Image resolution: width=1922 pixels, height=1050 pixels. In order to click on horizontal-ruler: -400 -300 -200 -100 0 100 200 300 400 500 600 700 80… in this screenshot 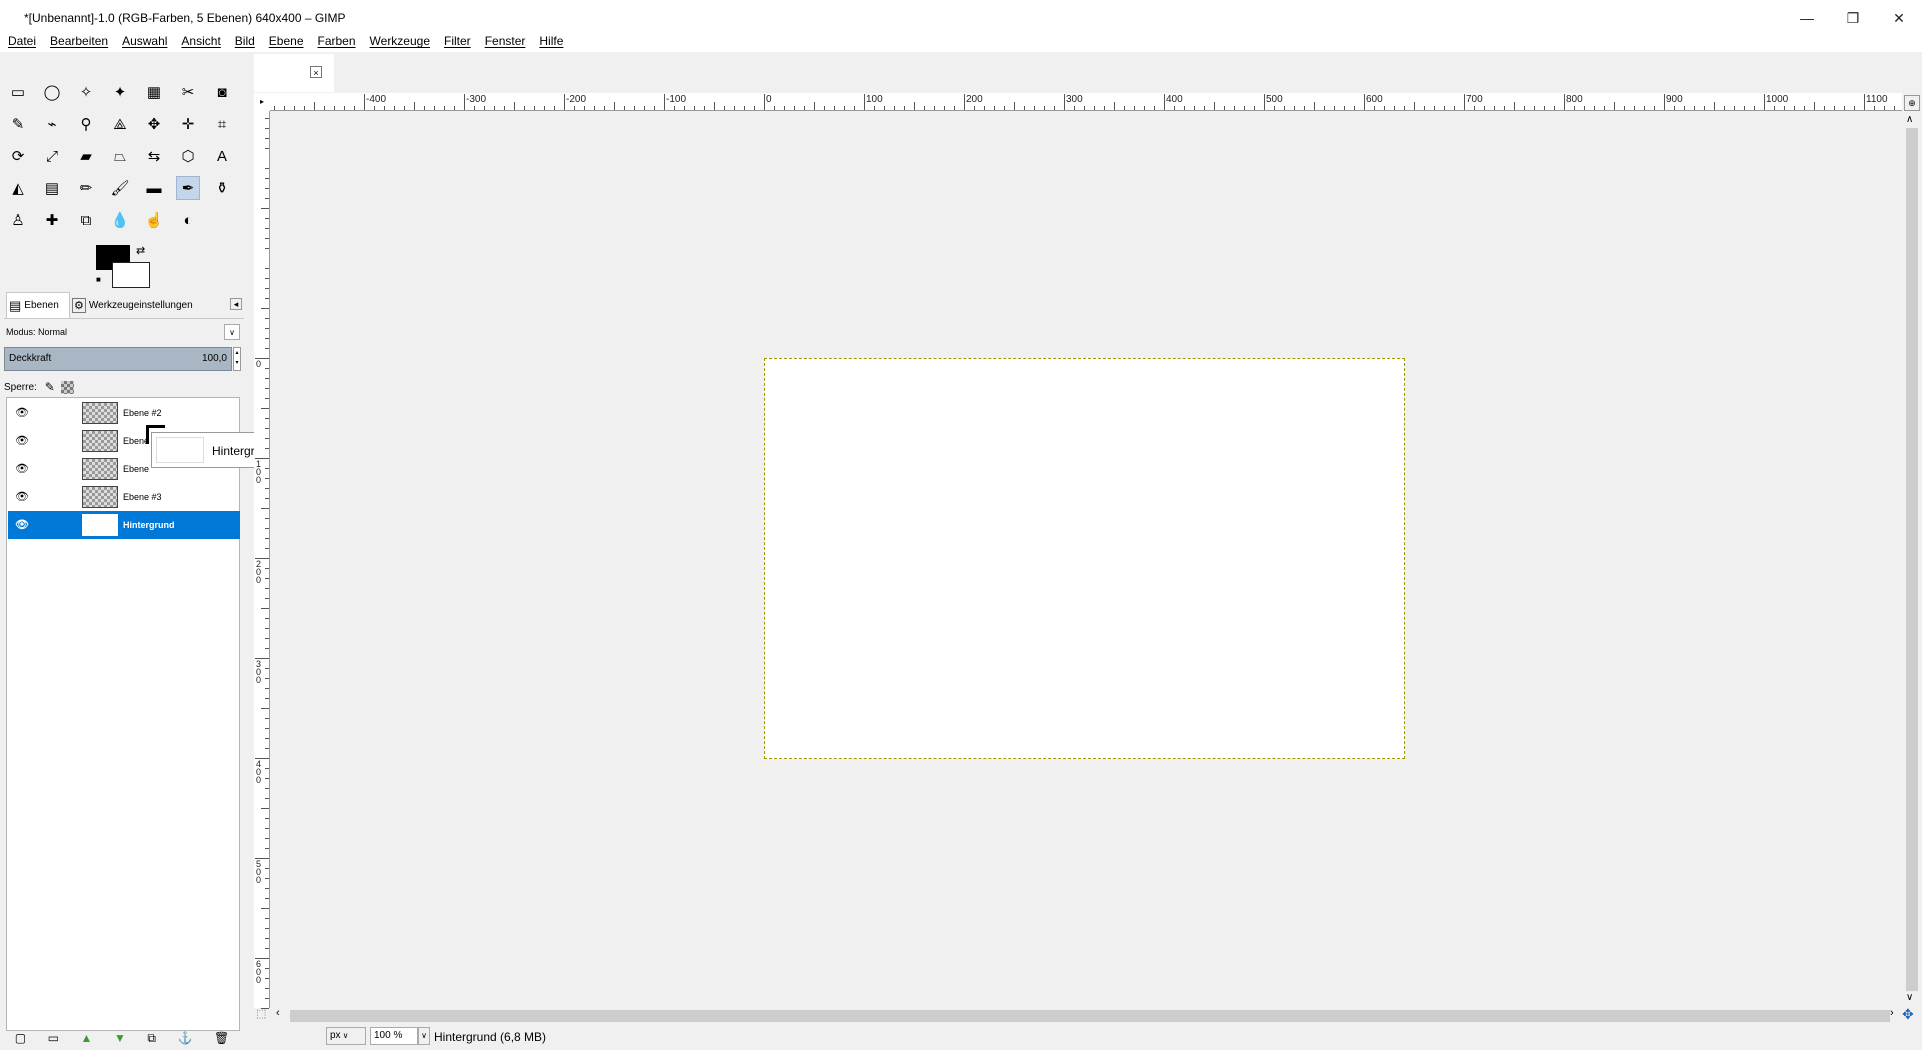, I will do `click(1086, 102)`.